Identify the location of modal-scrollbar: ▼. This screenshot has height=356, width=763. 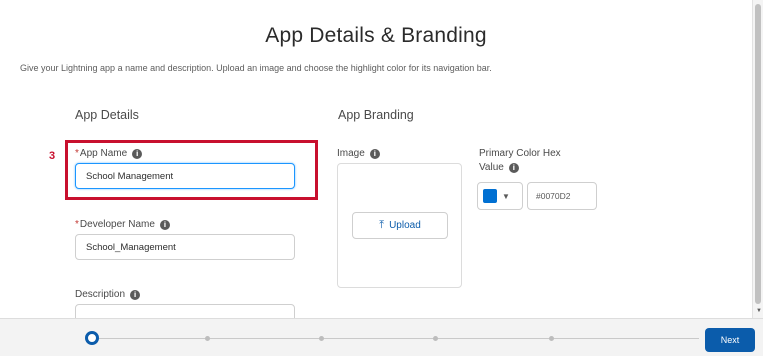
(757, 159).